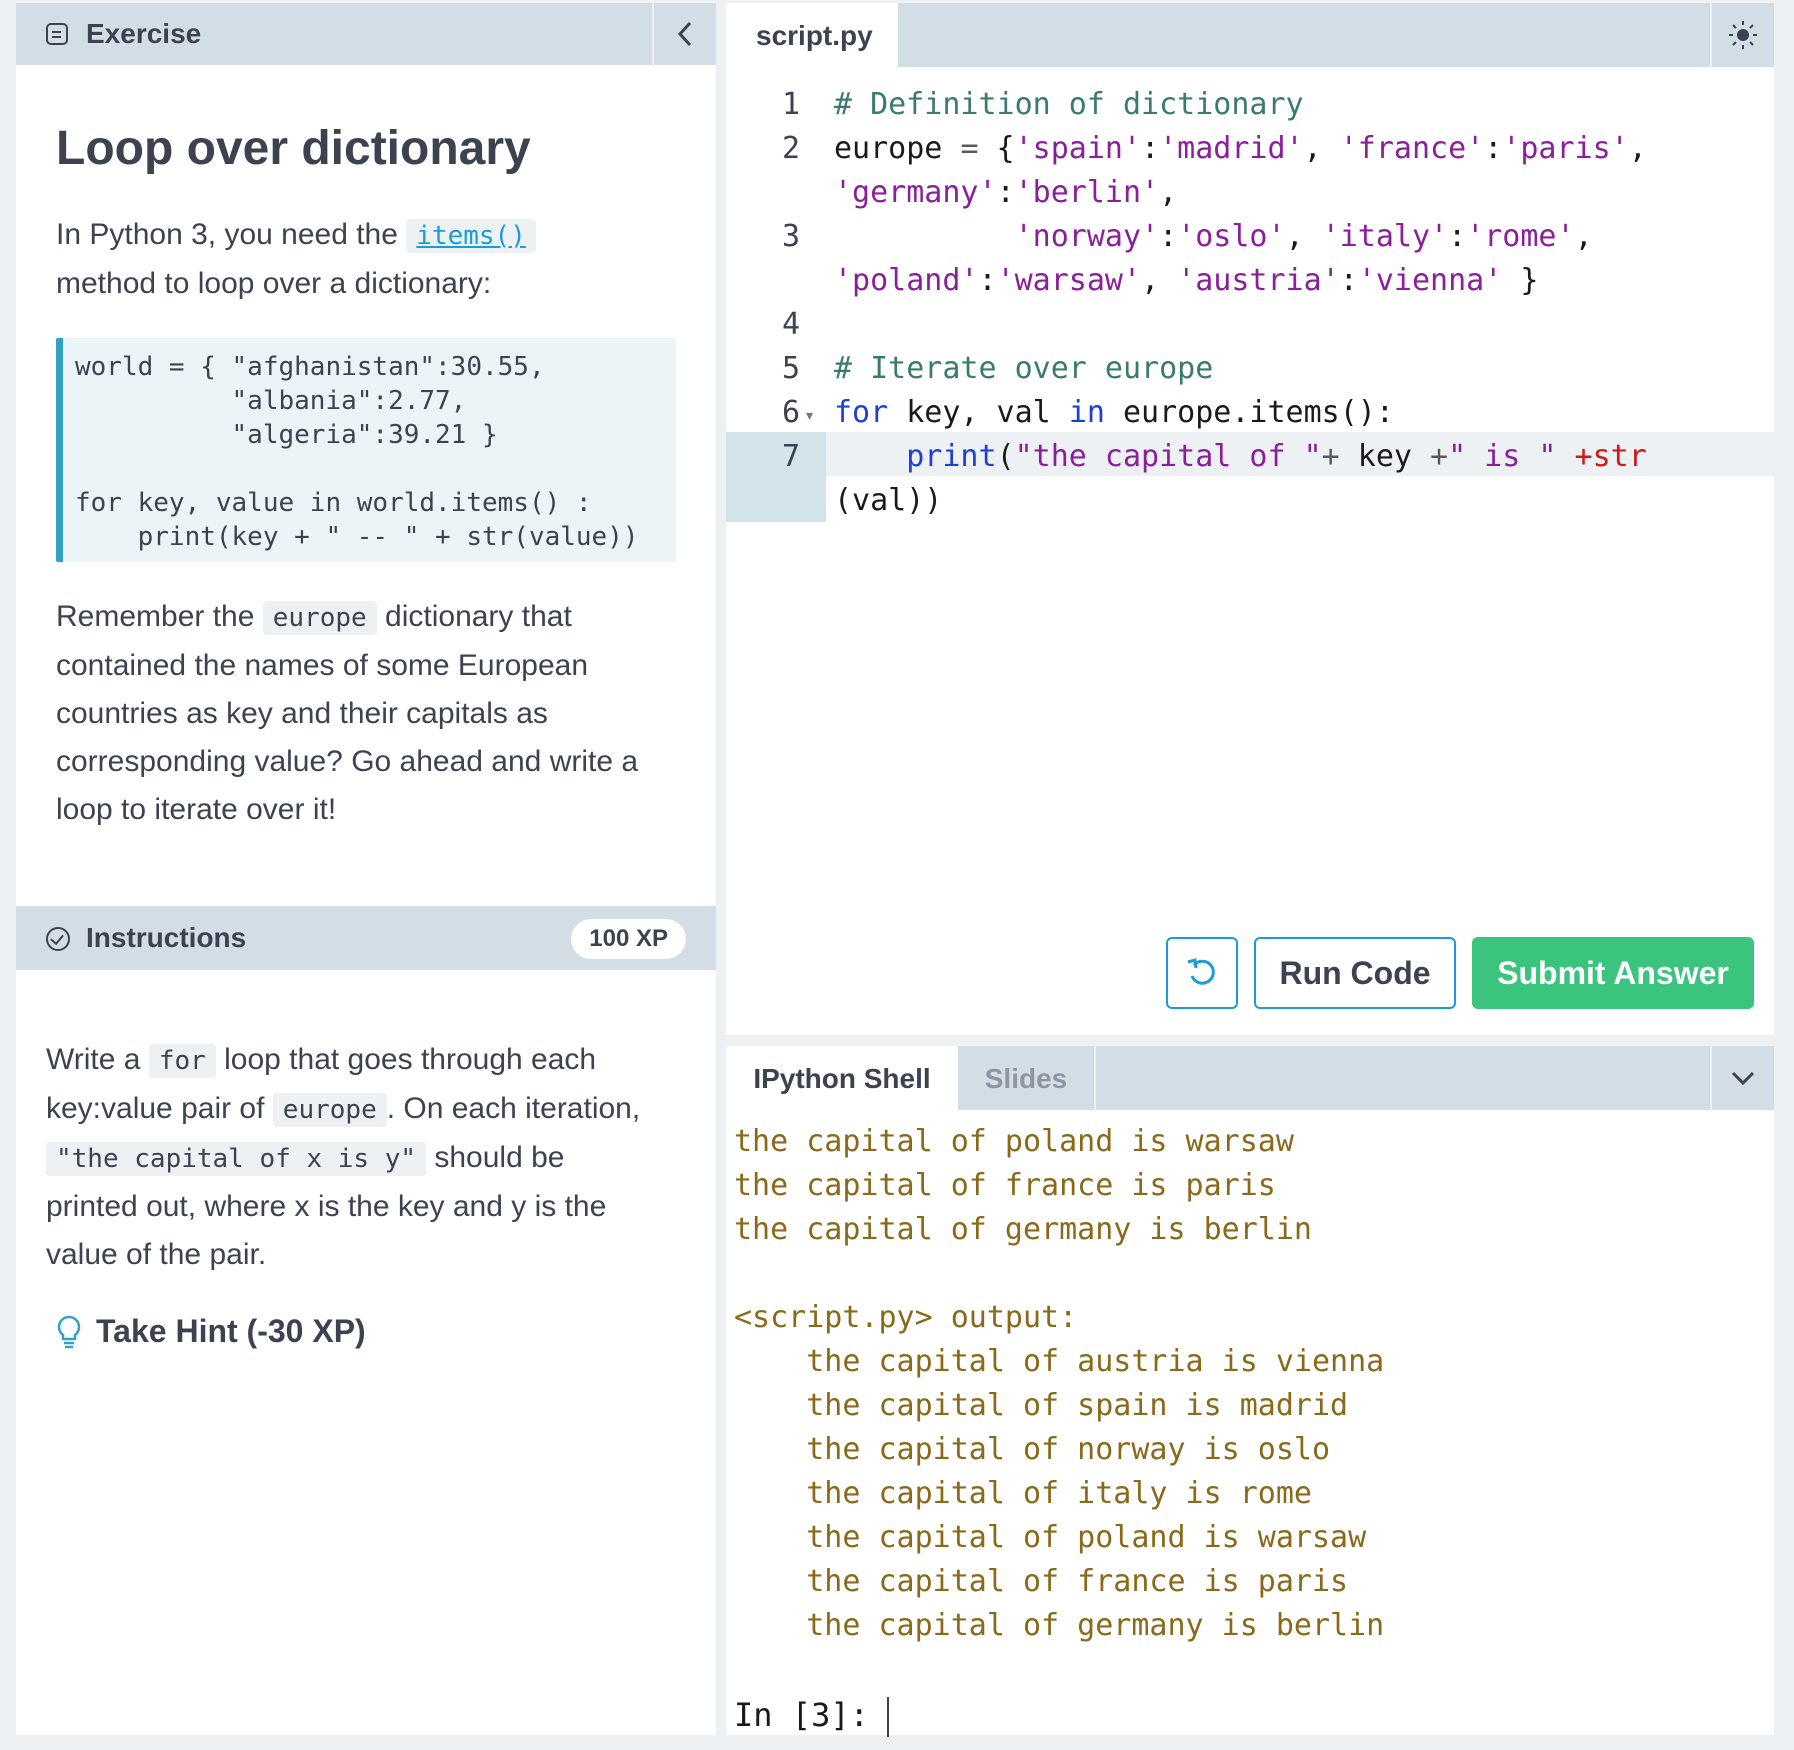  Describe the element at coordinates (155, 1108) in the screenshot. I see `instr-keyvalue-text: key:value pair of` at that location.